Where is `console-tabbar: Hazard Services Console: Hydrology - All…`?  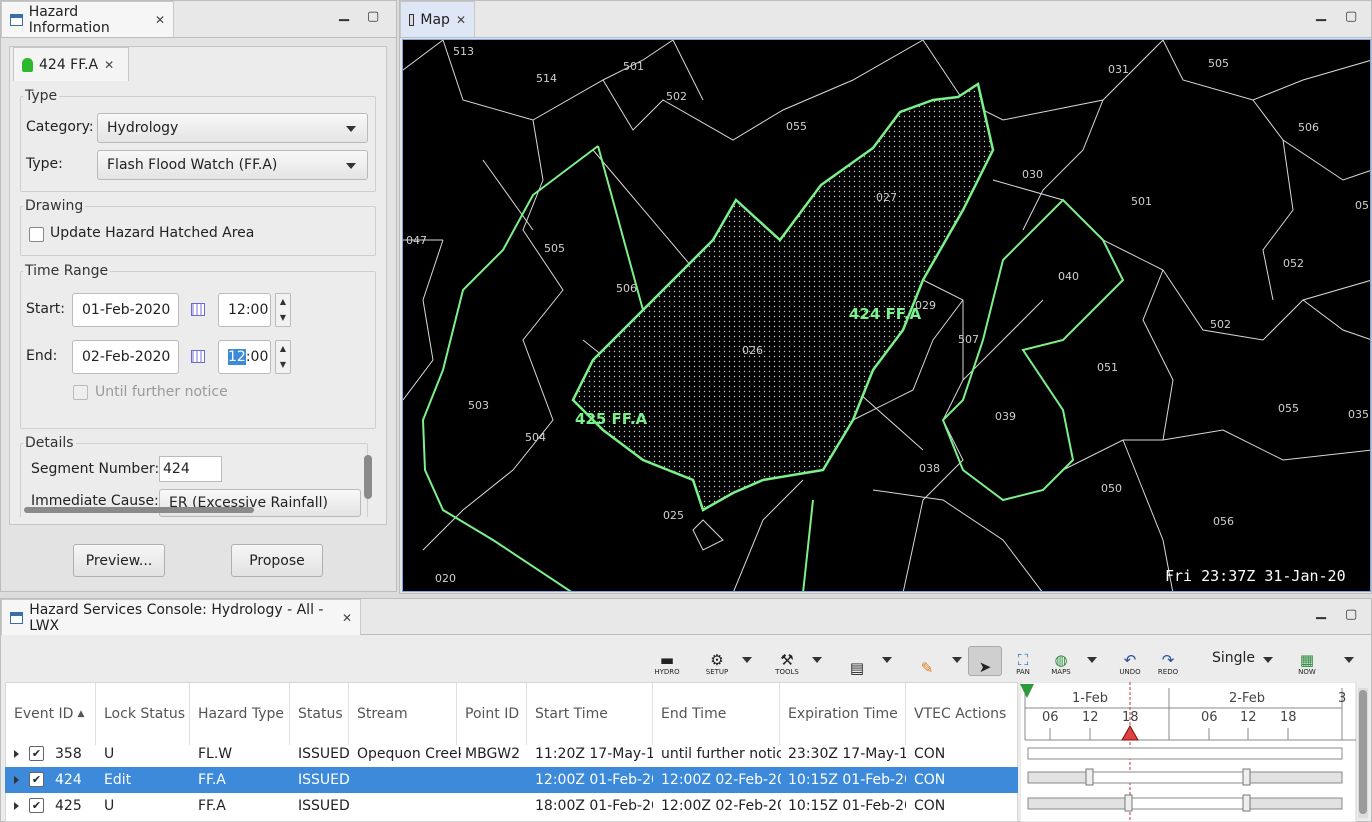 console-tabbar: Hazard Services Console: Hydrology - All… is located at coordinates (686, 617).